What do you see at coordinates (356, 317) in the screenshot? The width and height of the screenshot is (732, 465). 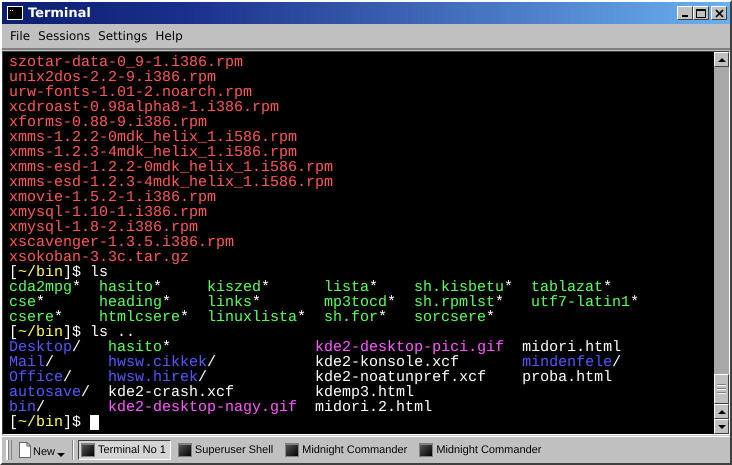 I see `file-name: sh.for*` at bounding box center [356, 317].